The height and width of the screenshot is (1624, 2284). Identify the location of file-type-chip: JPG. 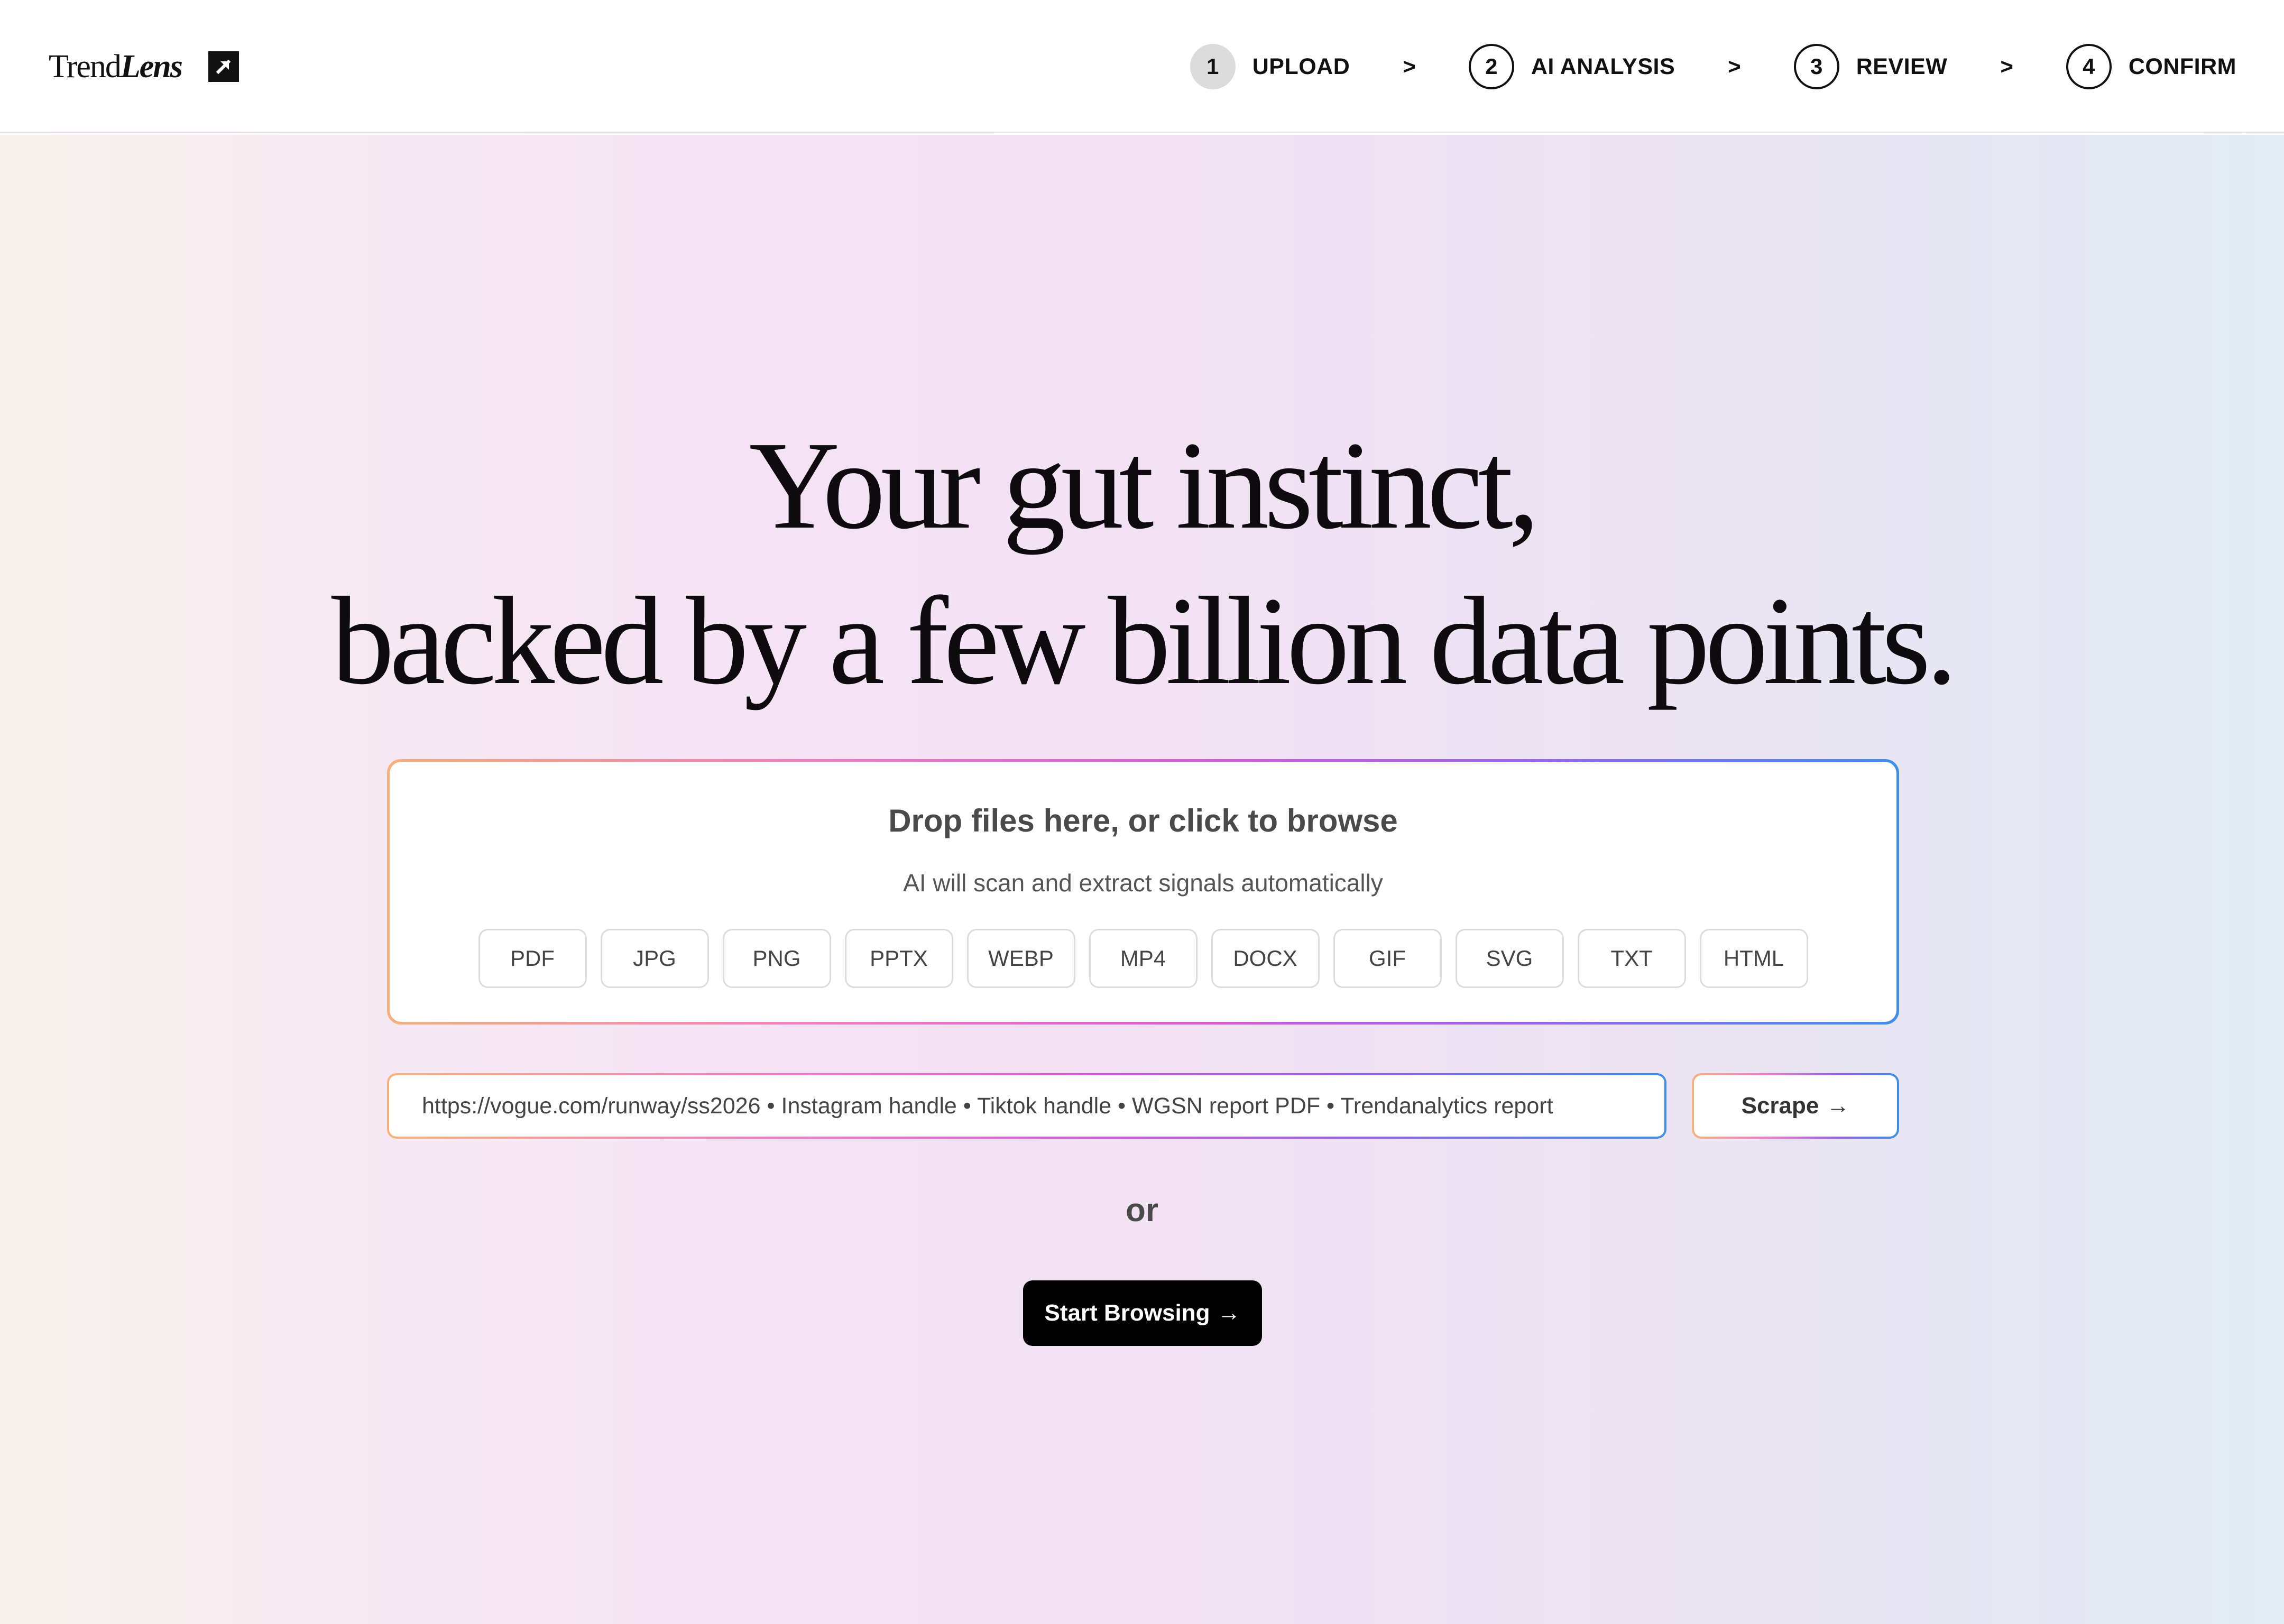
(654, 959).